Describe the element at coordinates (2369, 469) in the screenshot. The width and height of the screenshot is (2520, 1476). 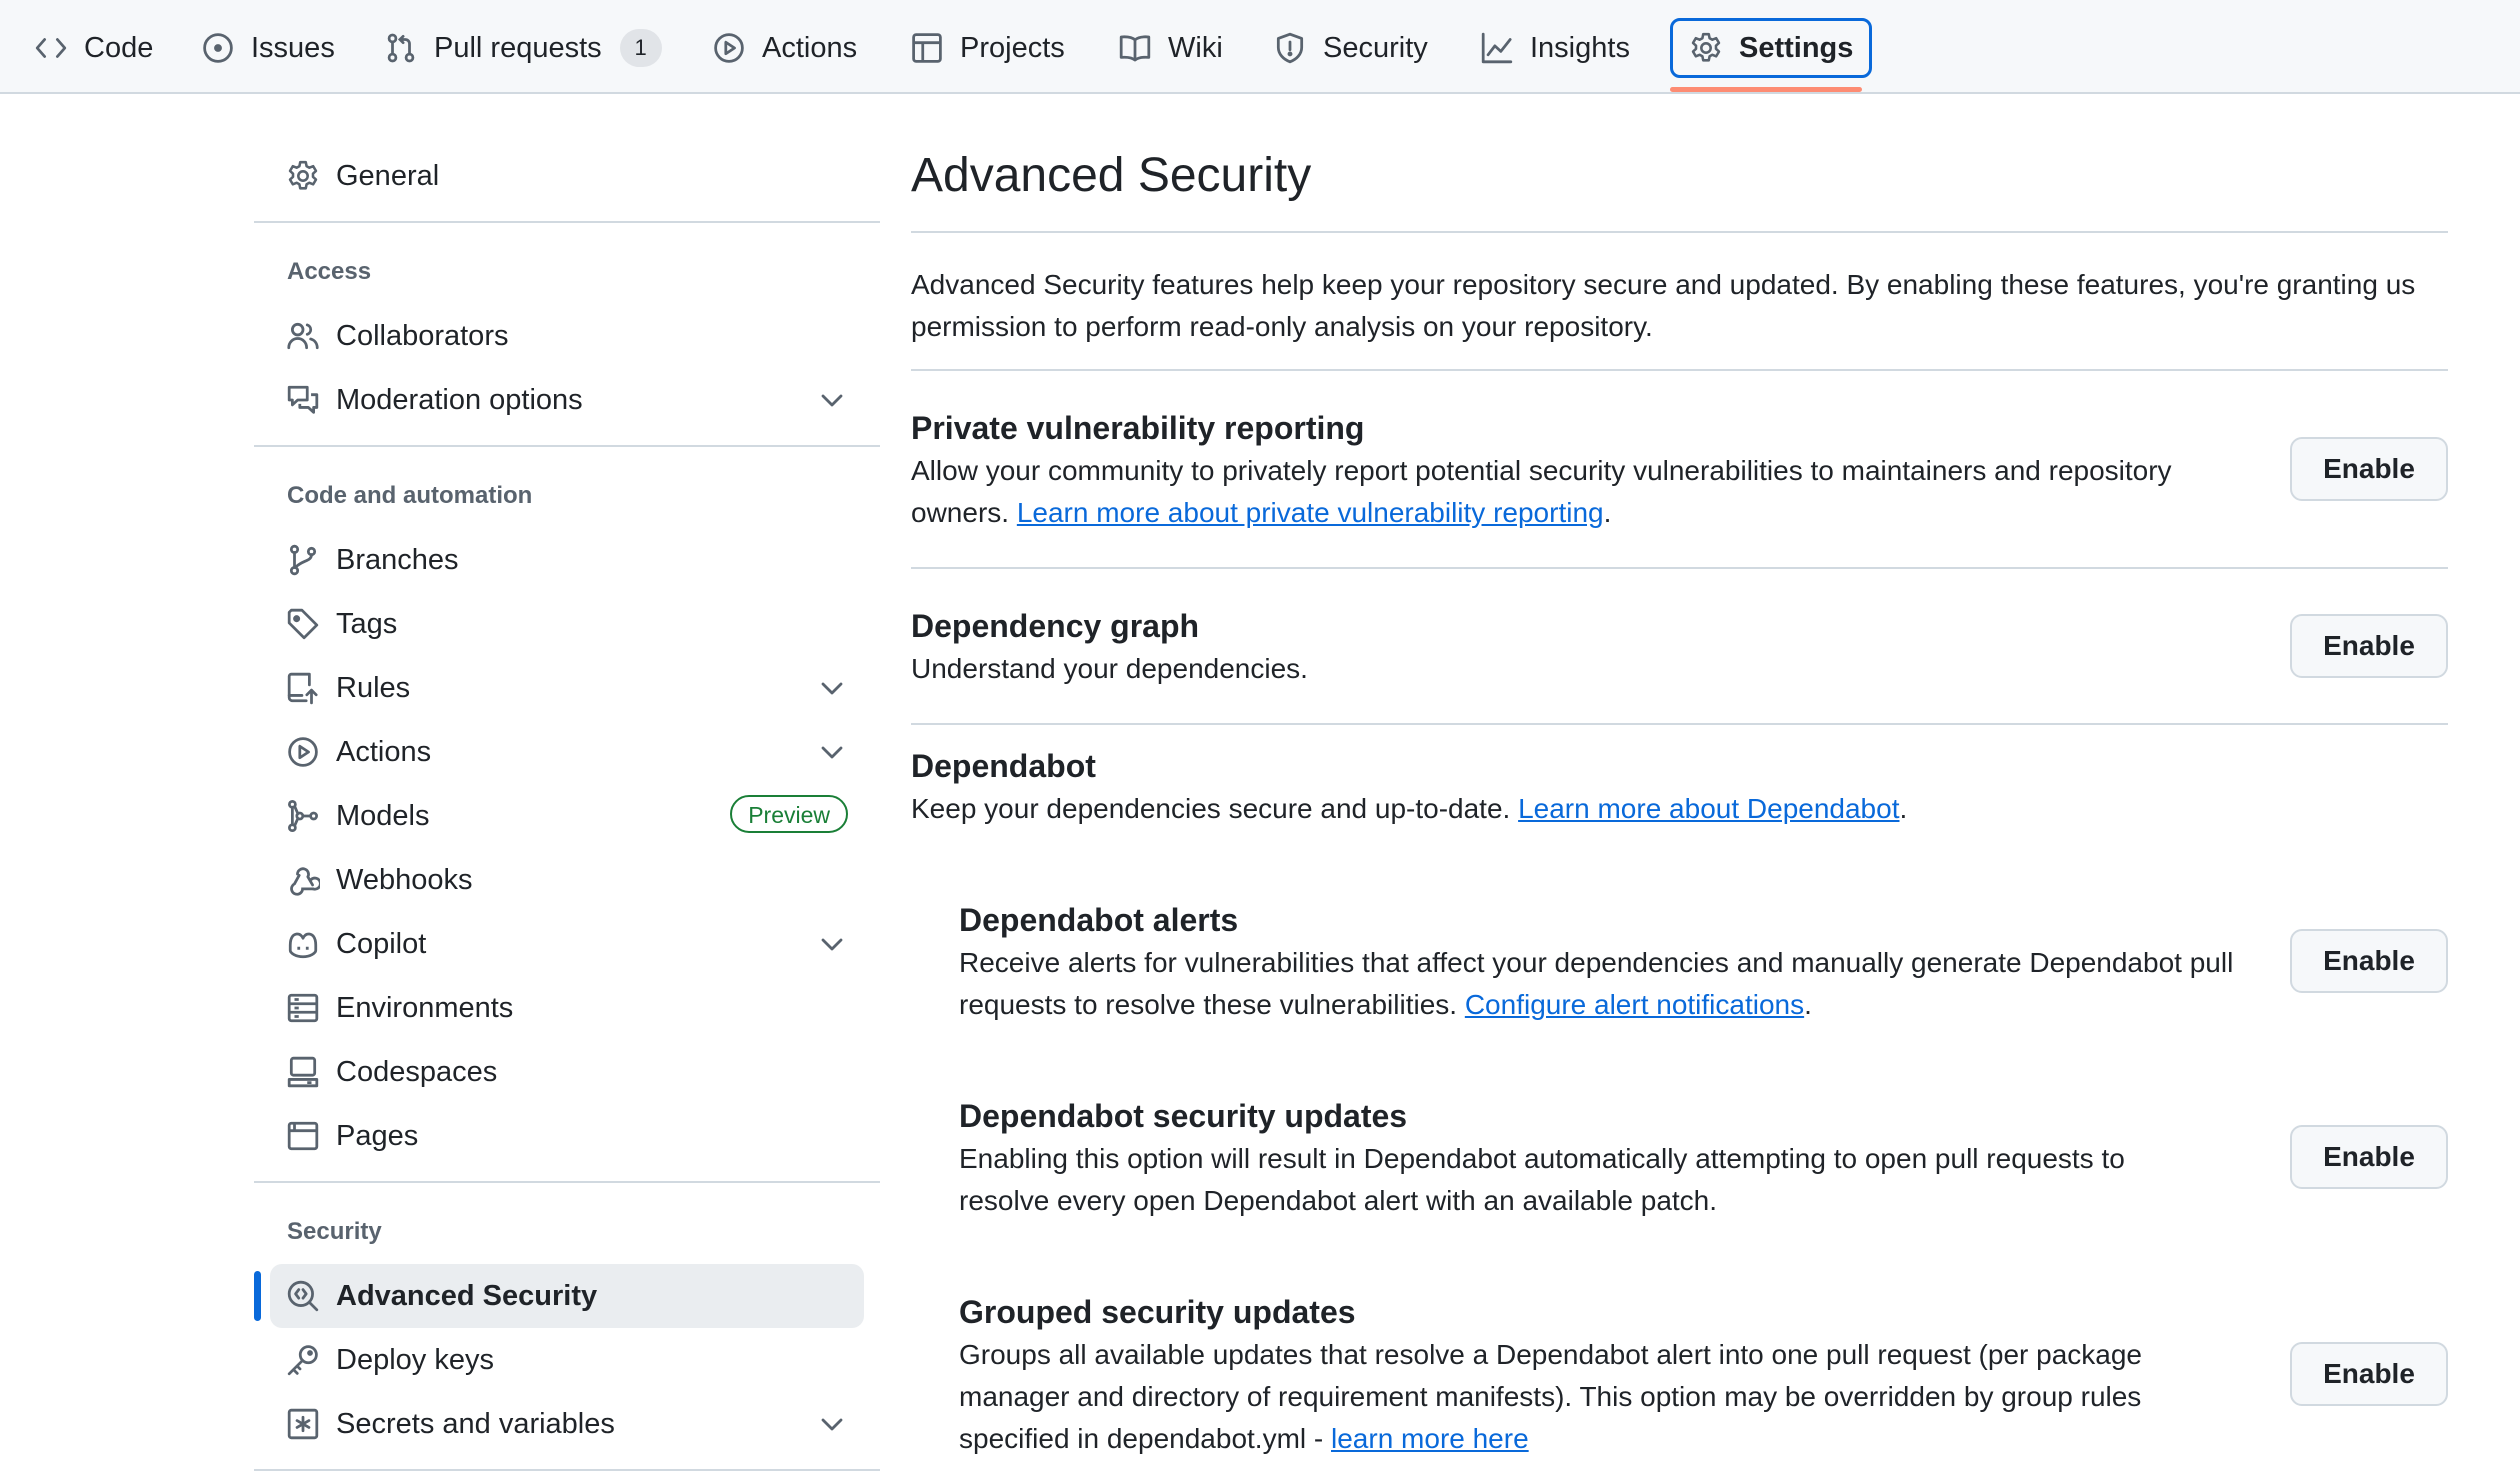
I see `enable-private-vulnerability-reporting-button: Enable` at that location.